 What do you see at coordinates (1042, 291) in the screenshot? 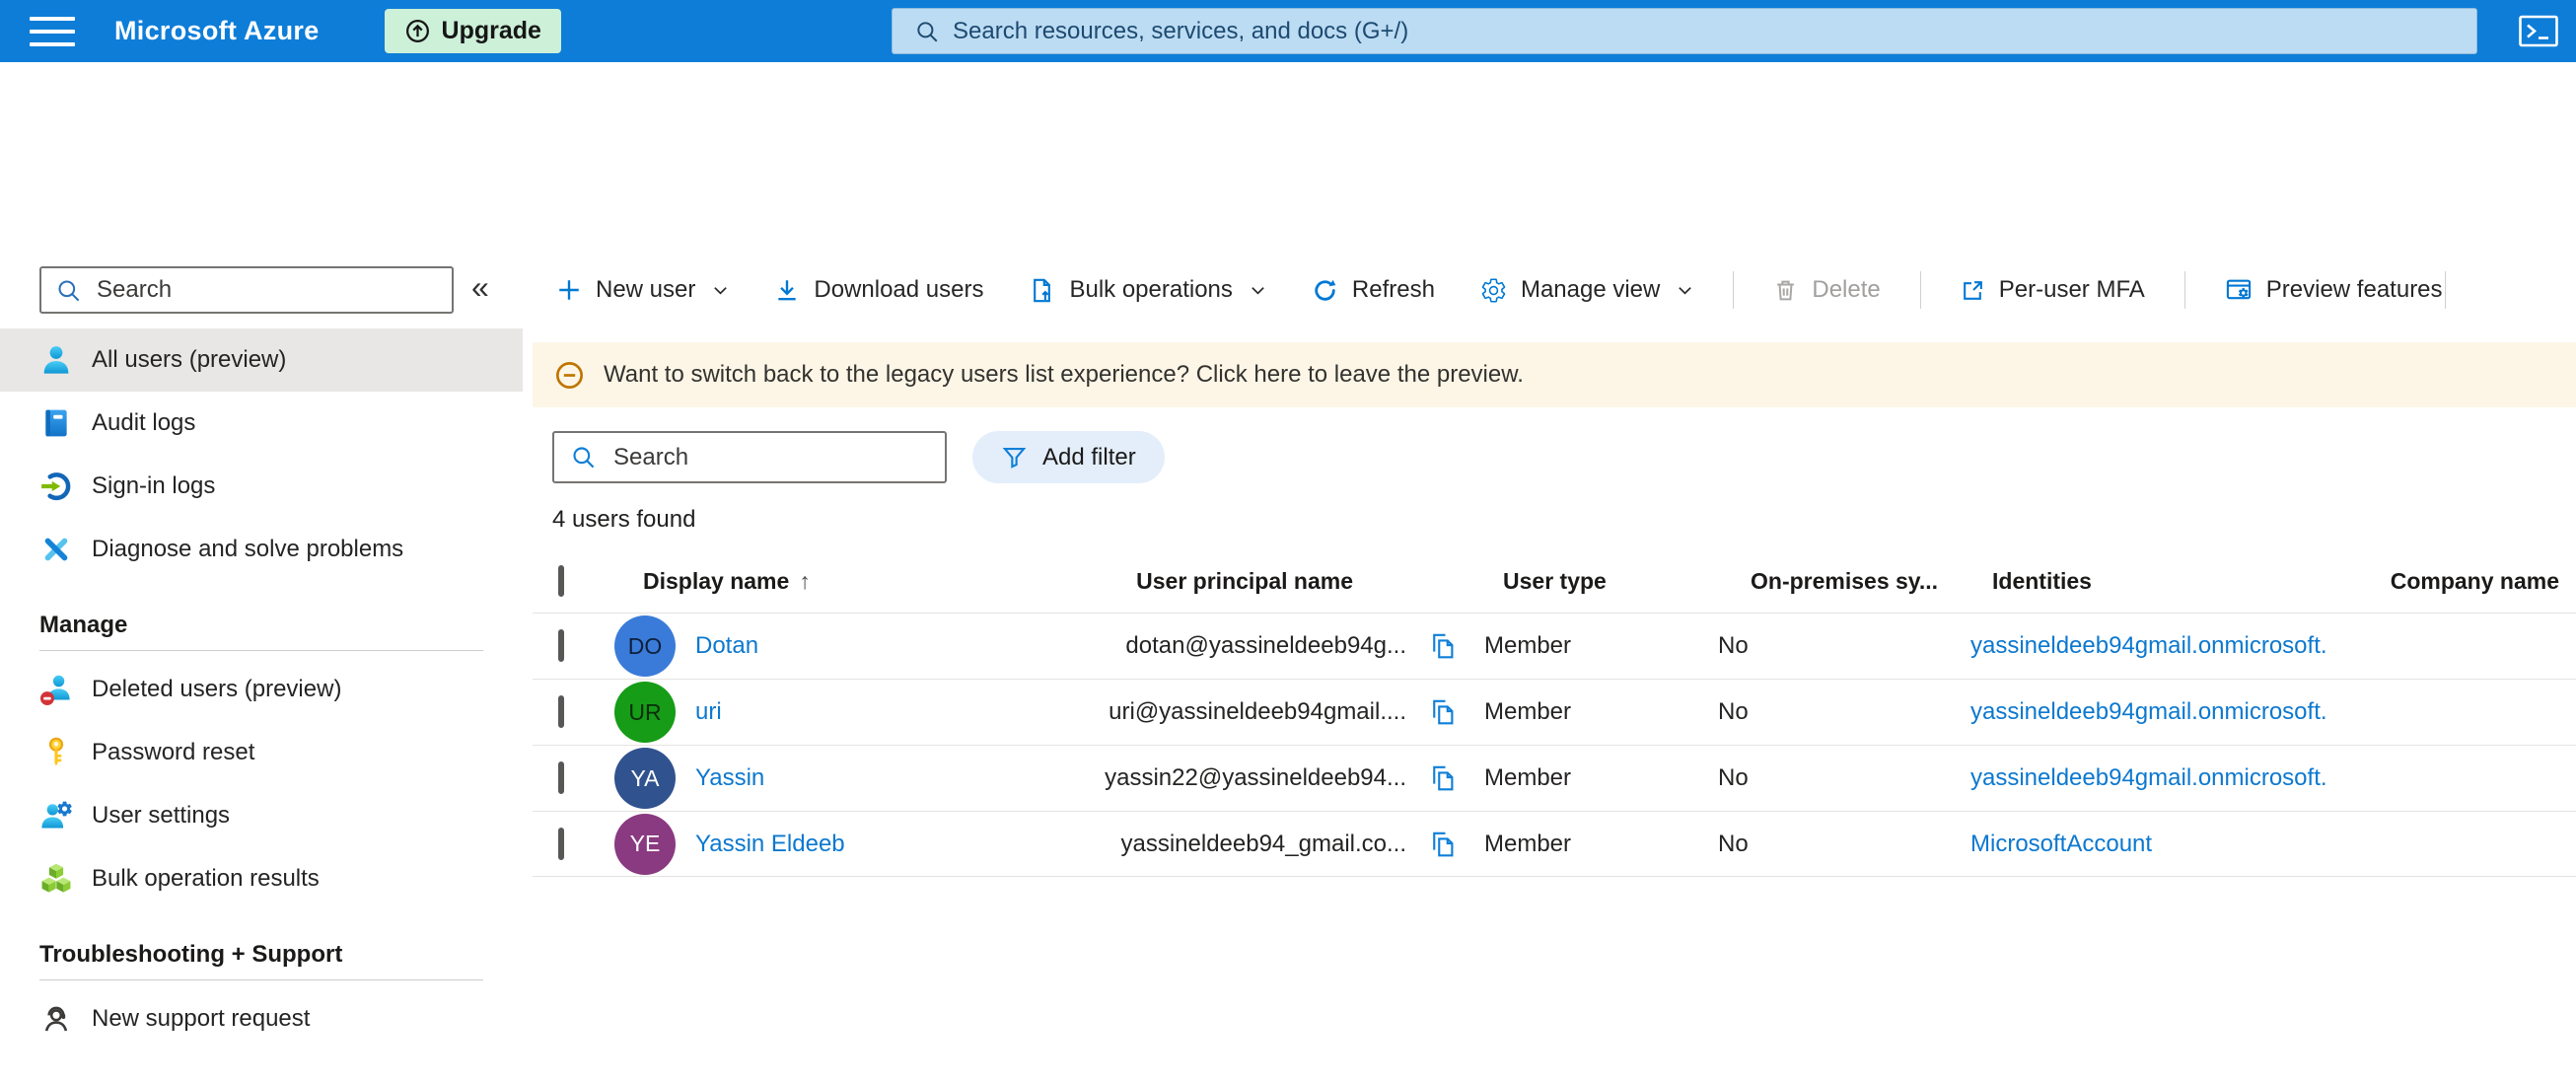
I see `document-arrow-icon` at bounding box center [1042, 291].